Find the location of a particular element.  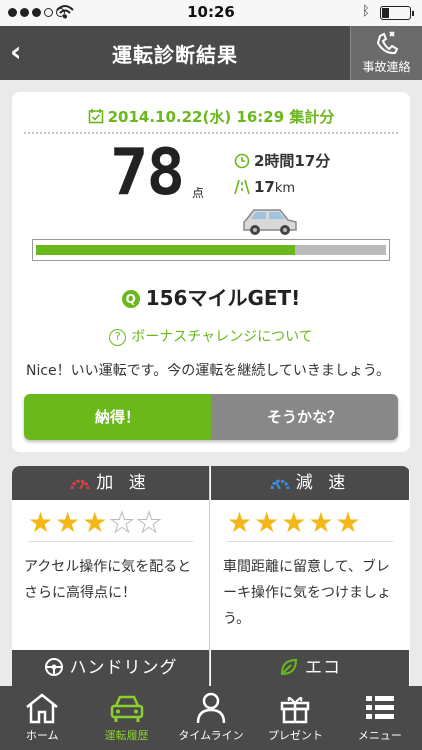

feedback-buttons: 納得！ そうかな？ is located at coordinates (211, 417).